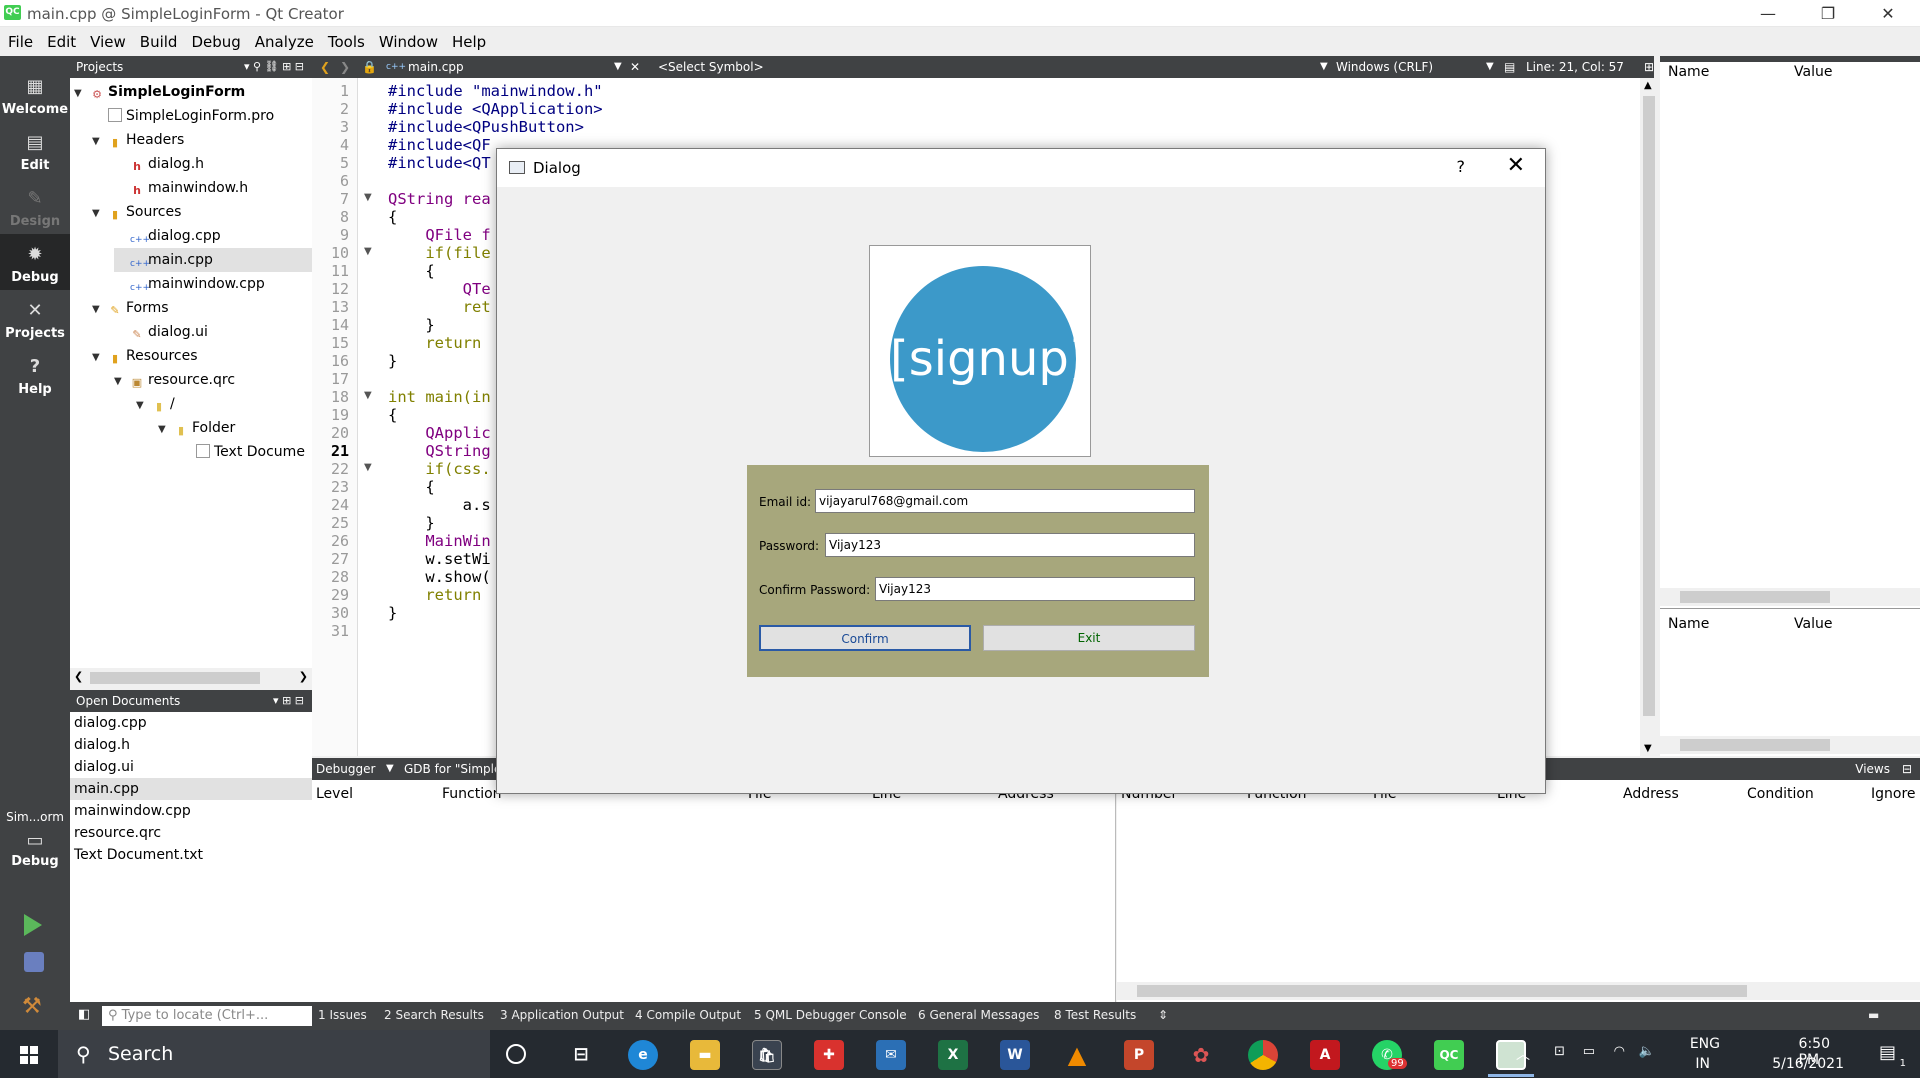  I want to click on code-line: return, so click(434, 595).